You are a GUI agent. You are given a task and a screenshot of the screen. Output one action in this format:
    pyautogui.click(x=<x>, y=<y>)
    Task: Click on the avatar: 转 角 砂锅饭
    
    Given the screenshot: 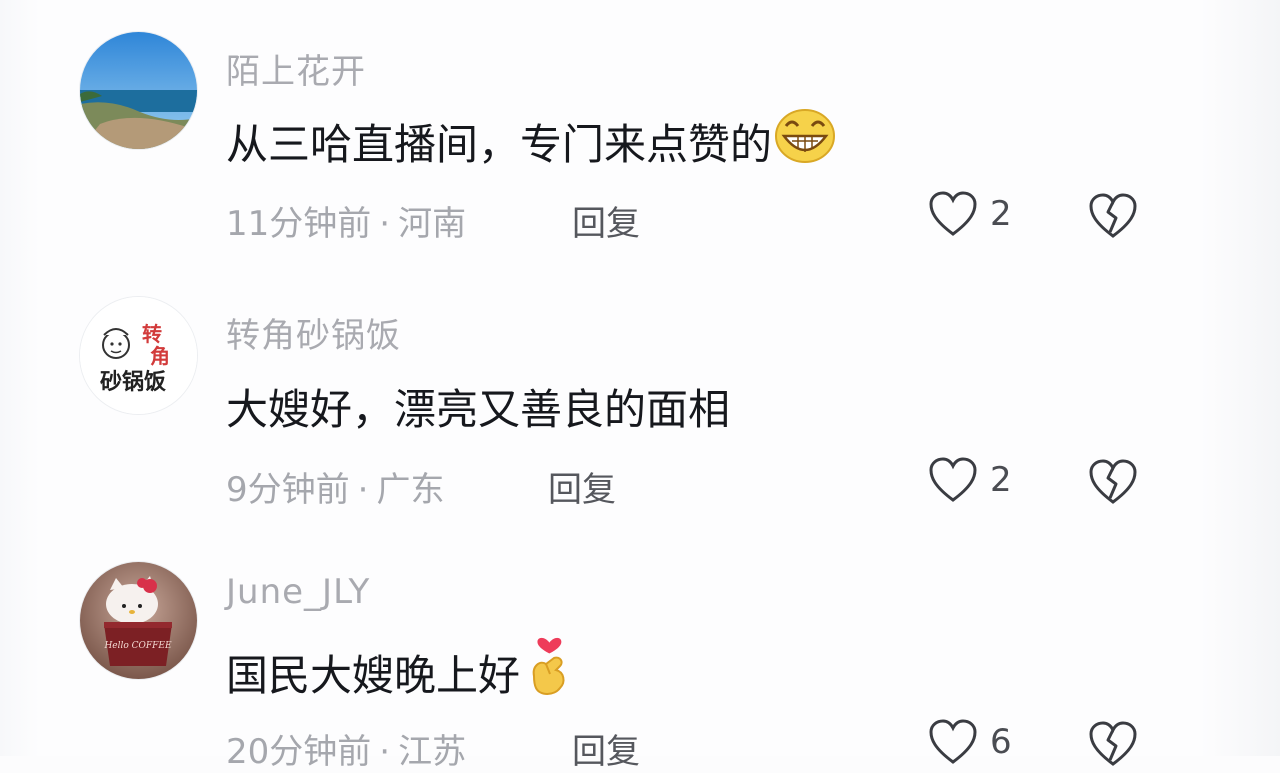 What is the action you would take?
    pyautogui.click(x=138, y=355)
    